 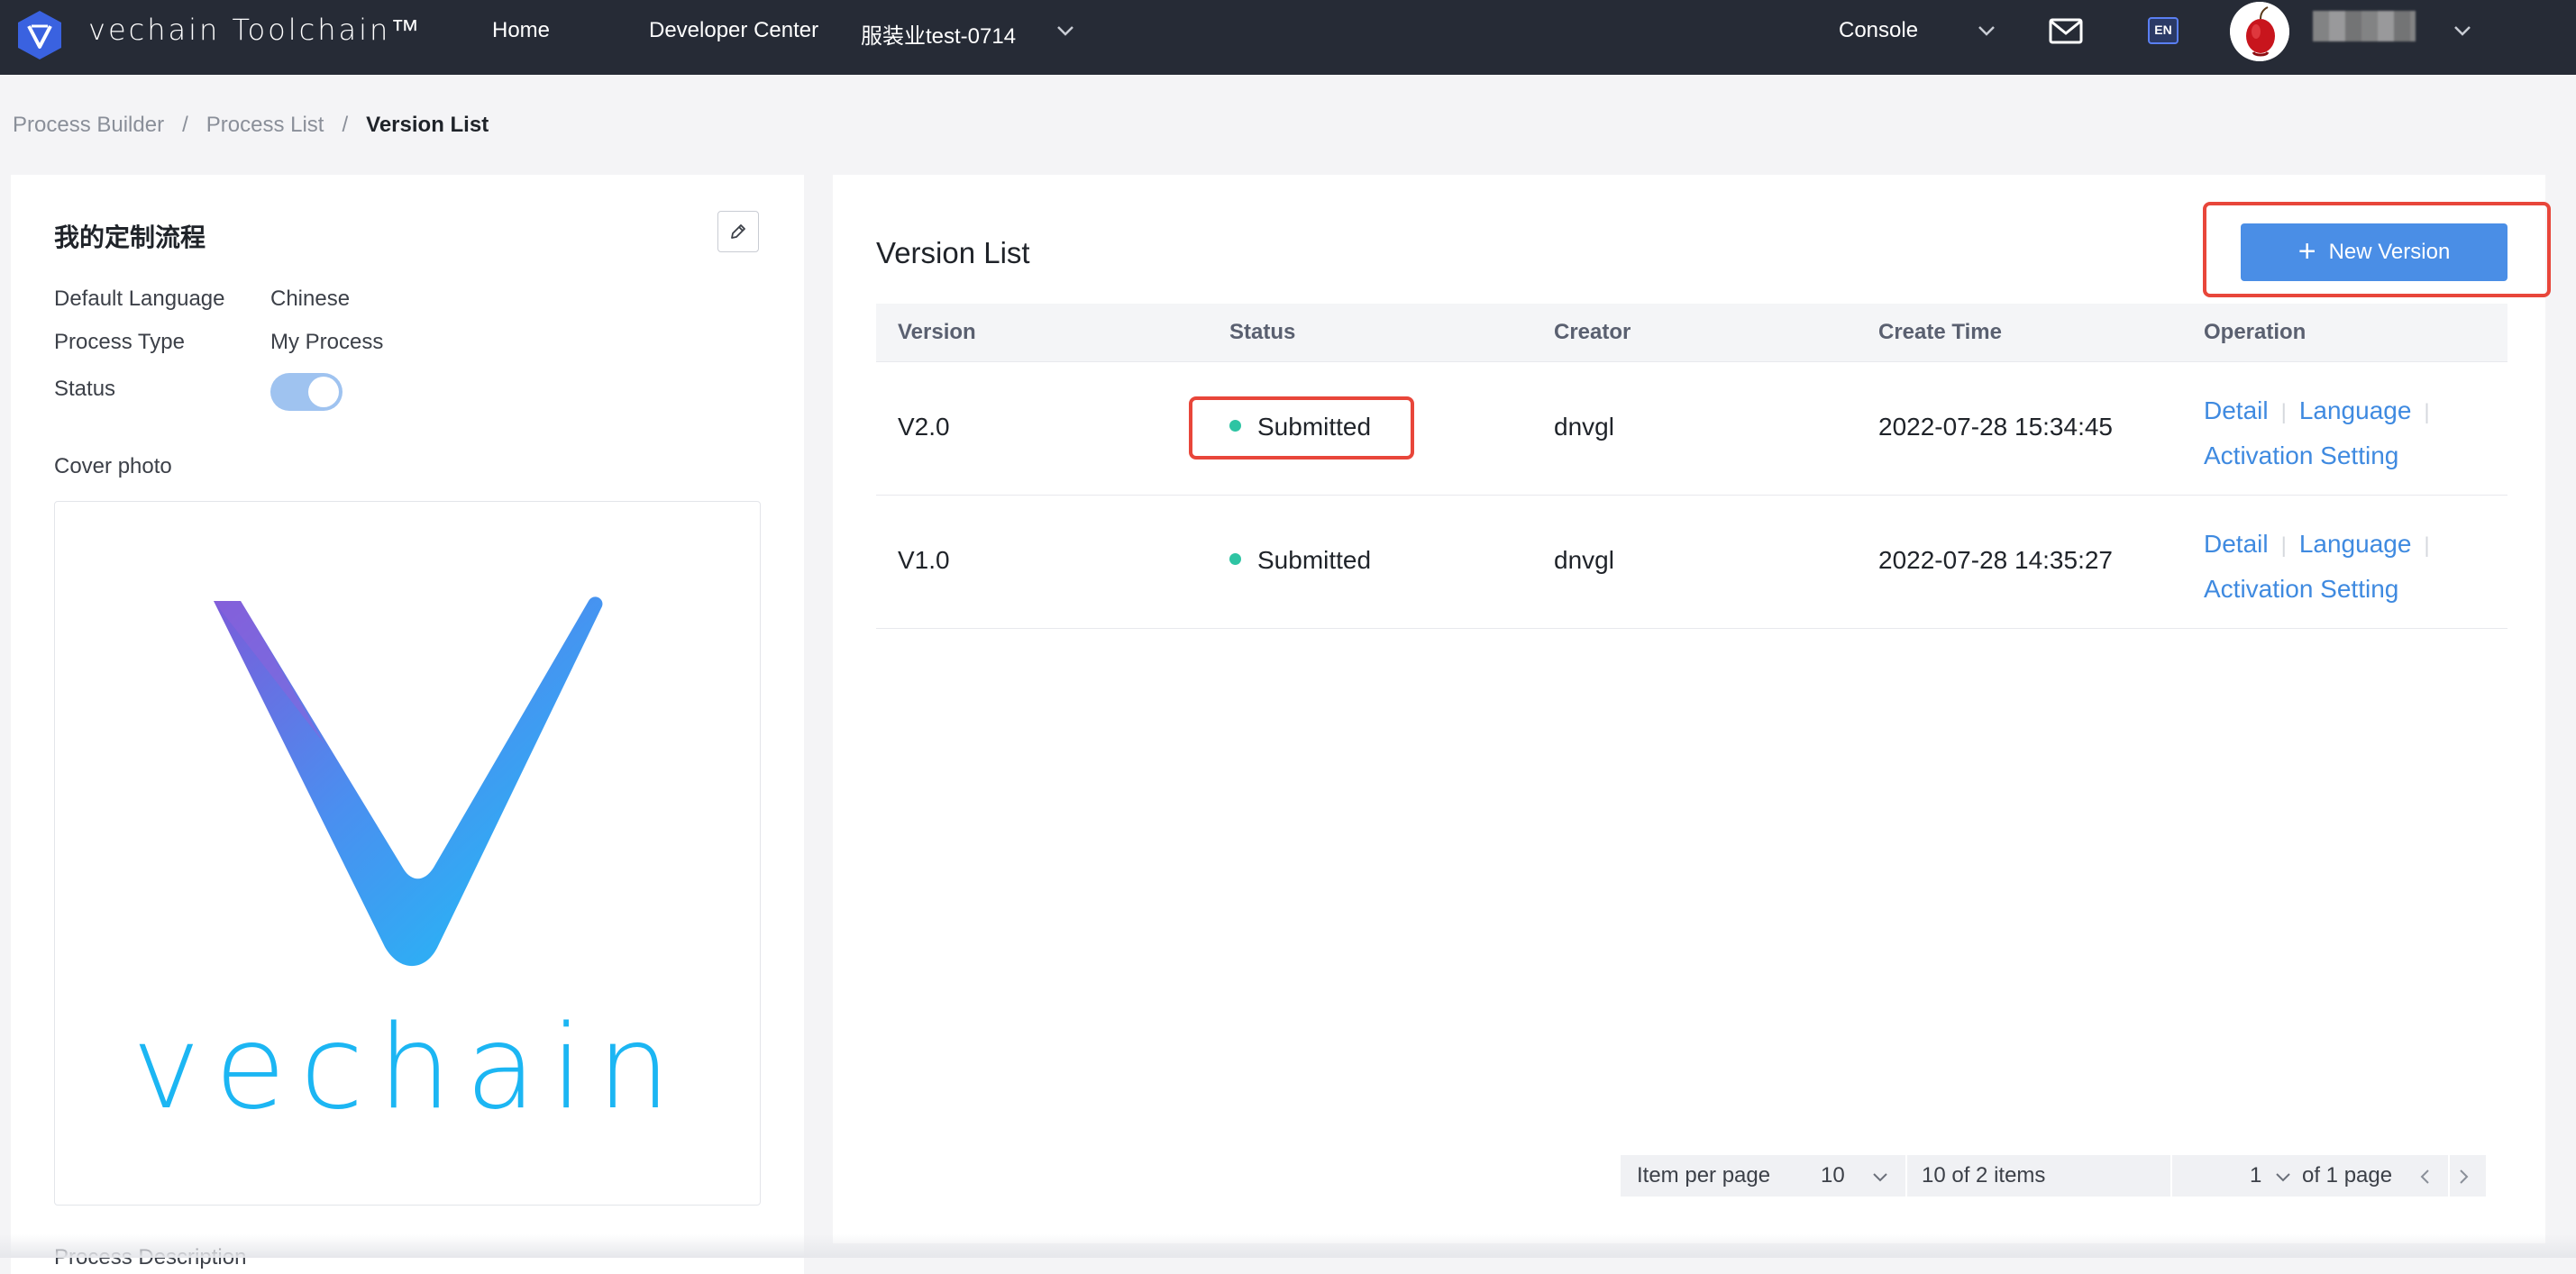 What do you see at coordinates (427, 125) in the screenshot?
I see `breadcrumb-version-list: Version List` at bounding box center [427, 125].